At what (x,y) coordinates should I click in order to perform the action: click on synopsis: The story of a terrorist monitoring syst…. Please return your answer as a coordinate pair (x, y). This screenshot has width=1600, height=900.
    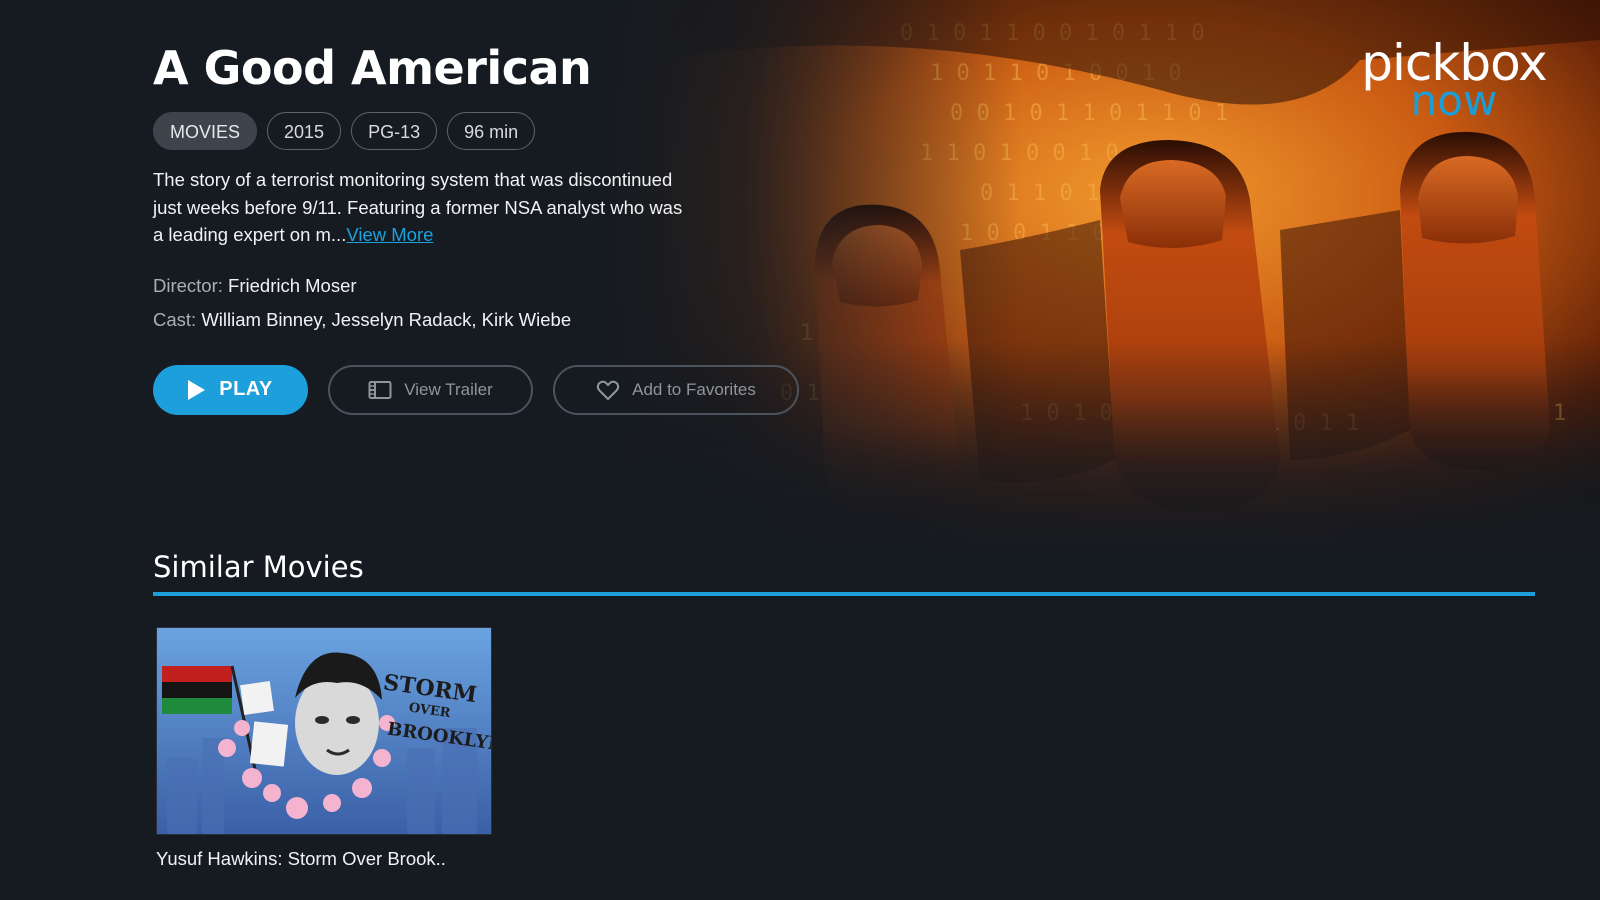
    Looking at the image, I should click on (418, 207).